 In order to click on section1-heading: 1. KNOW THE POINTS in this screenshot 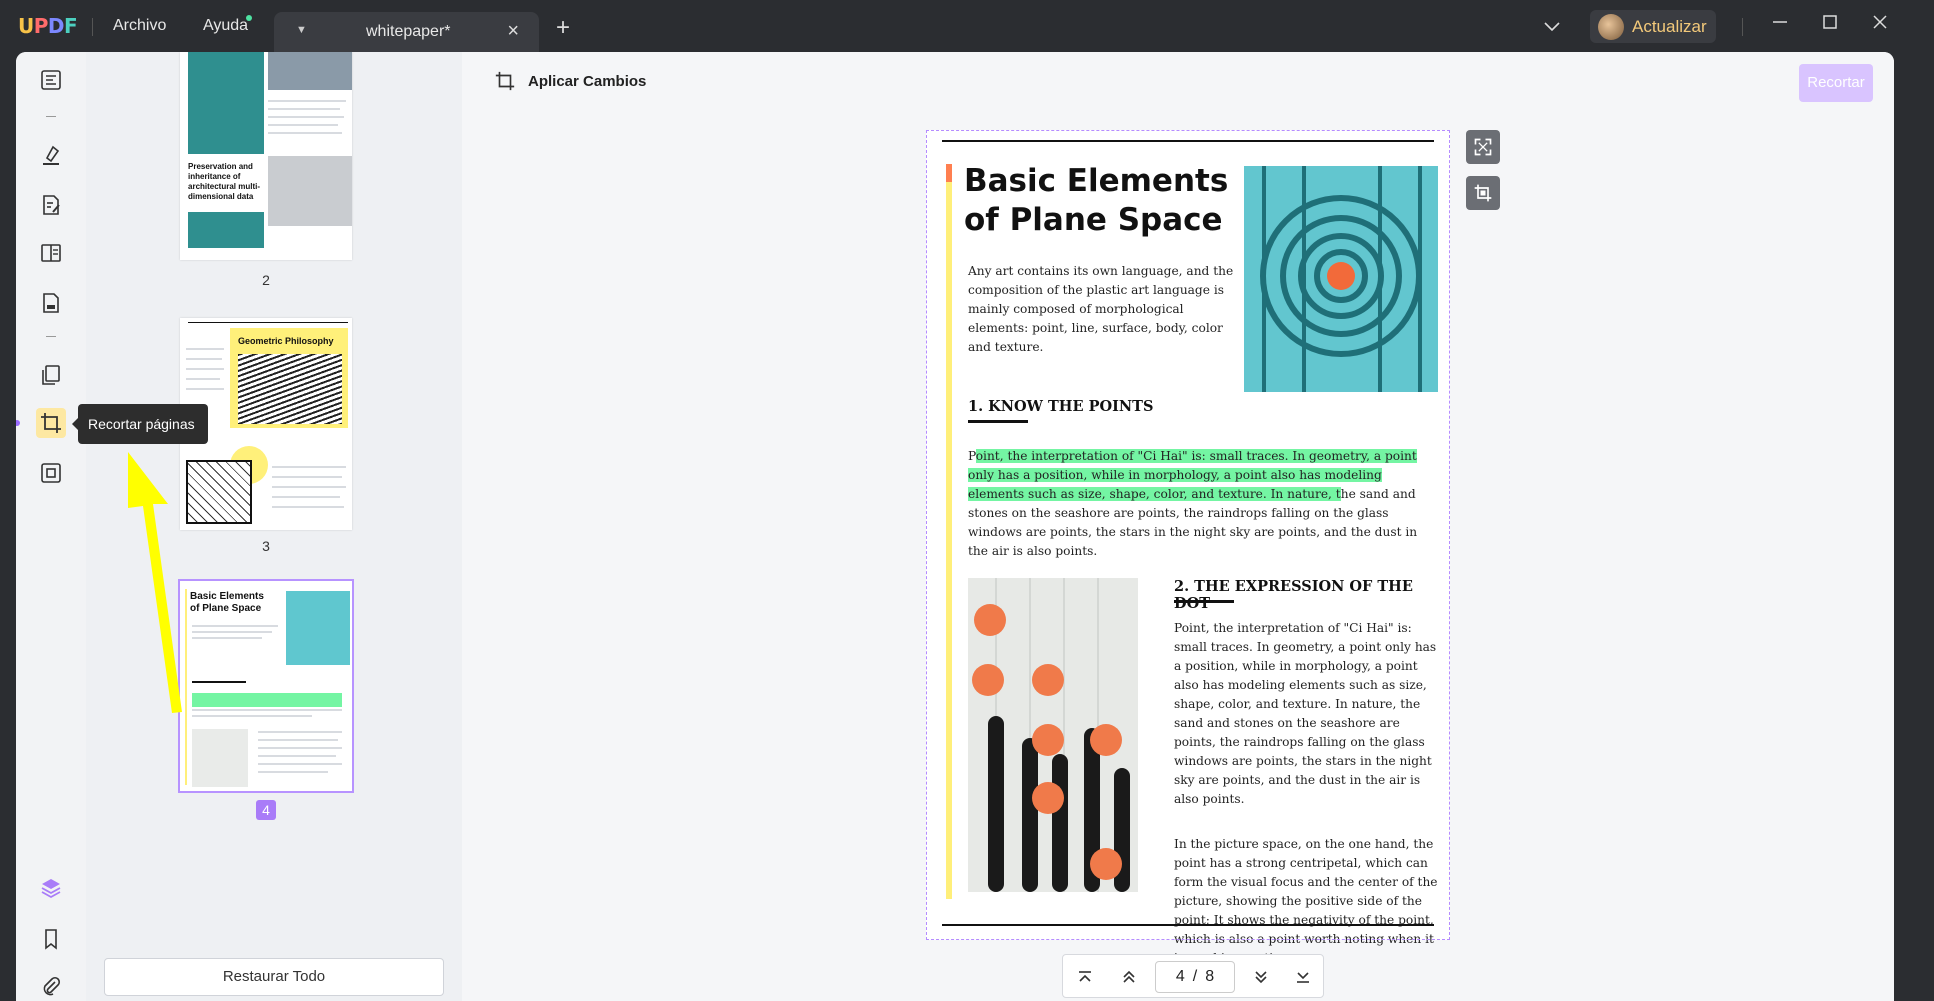, I will do `click(1061, 406)`.